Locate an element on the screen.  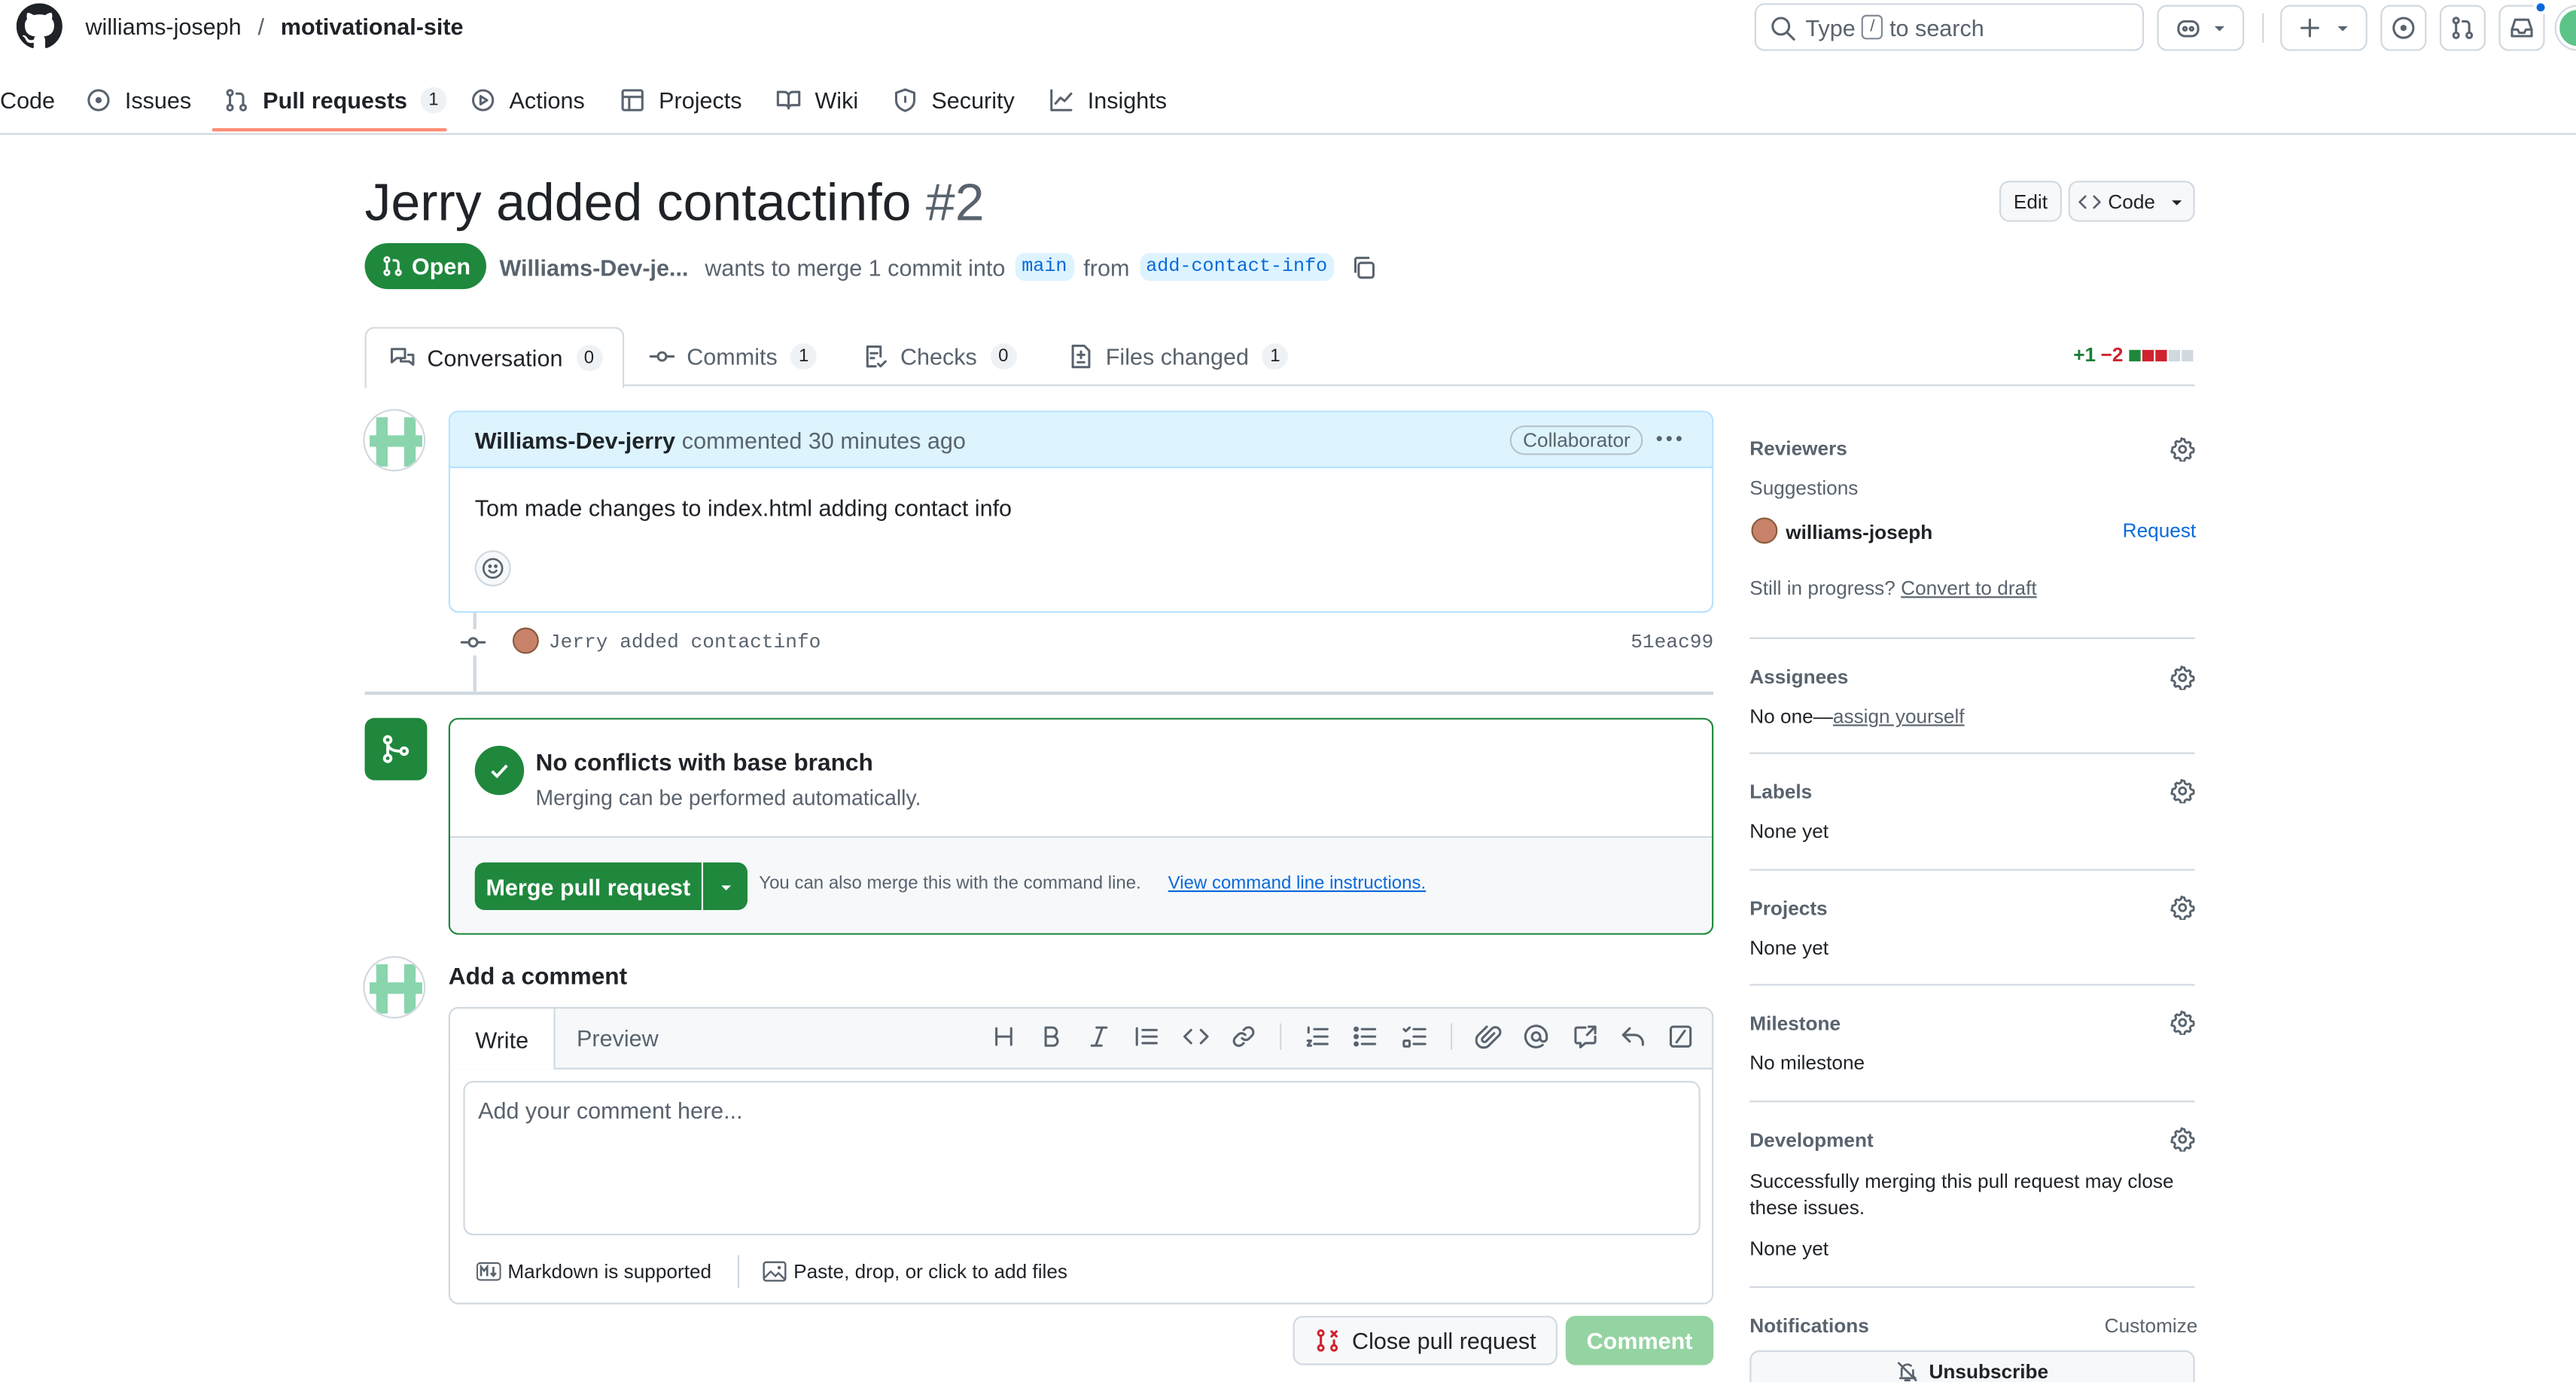
nav-projects: Projects is located at coordinates (681, 99).